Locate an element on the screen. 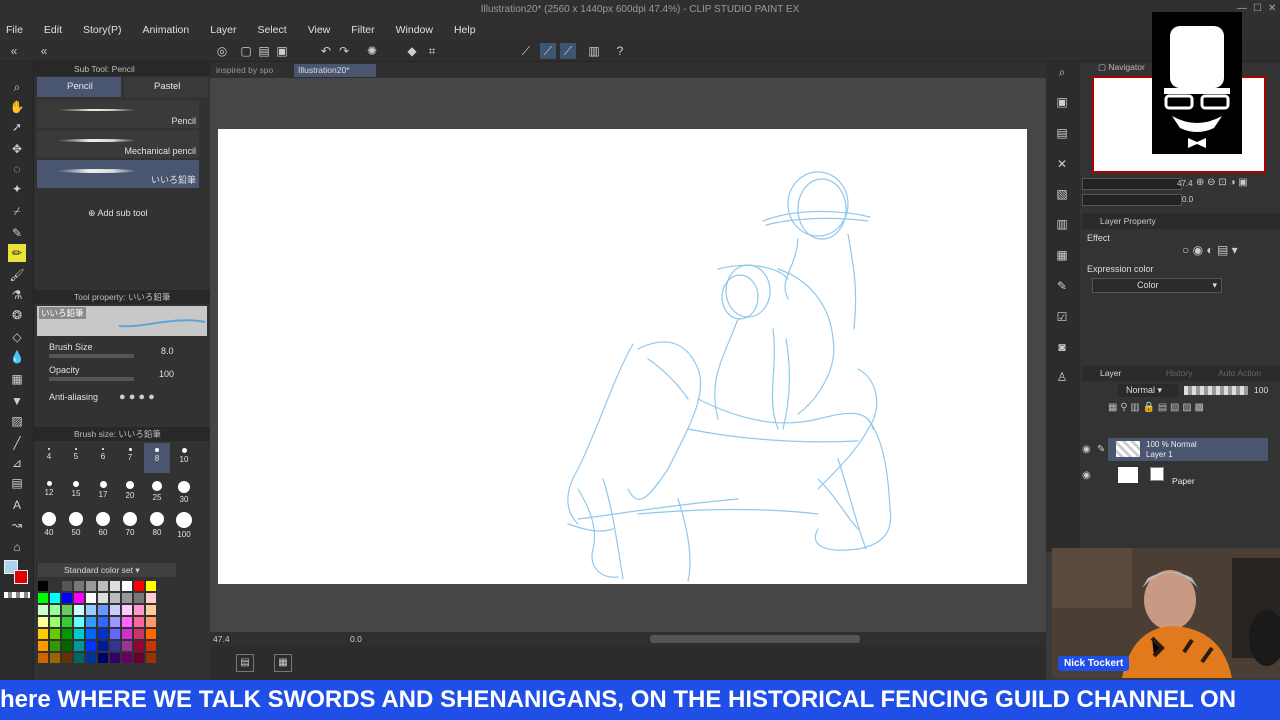  opacity-row: Opacity 100 is located at coordinates (123, 376).